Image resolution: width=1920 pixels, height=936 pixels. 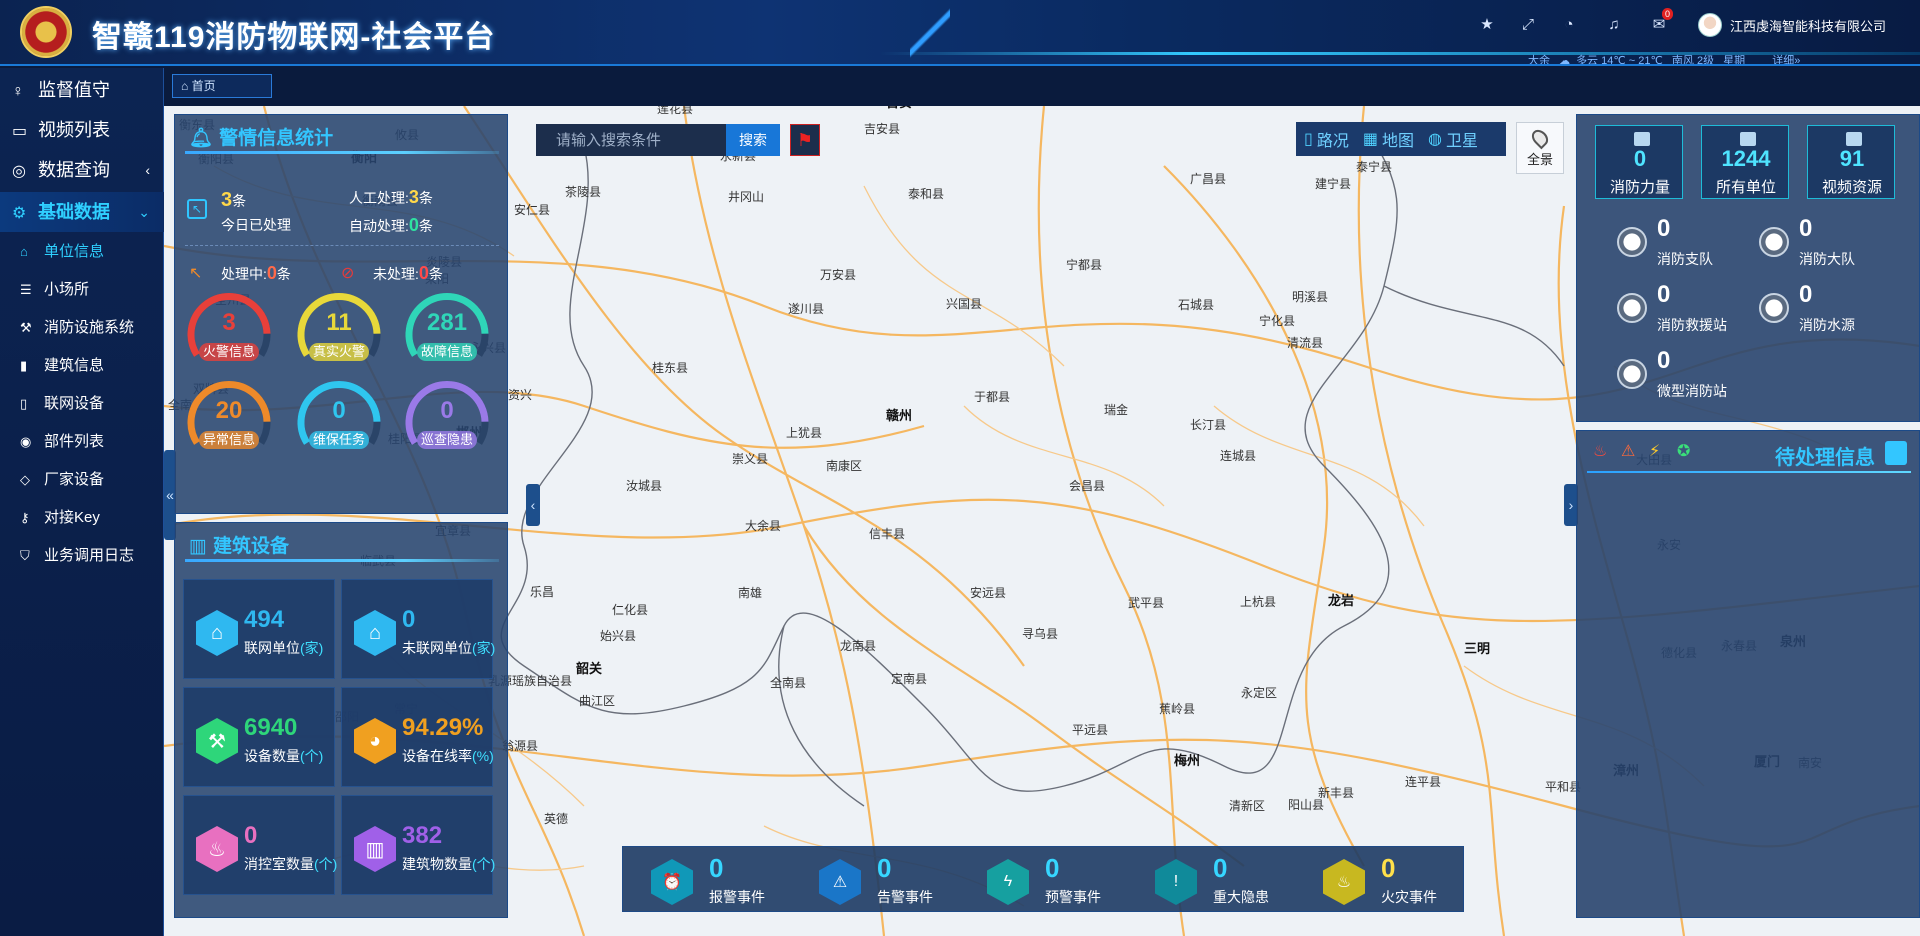 I want to click on fullscreen-icon: ⤢, so click(x=1528, y=25).